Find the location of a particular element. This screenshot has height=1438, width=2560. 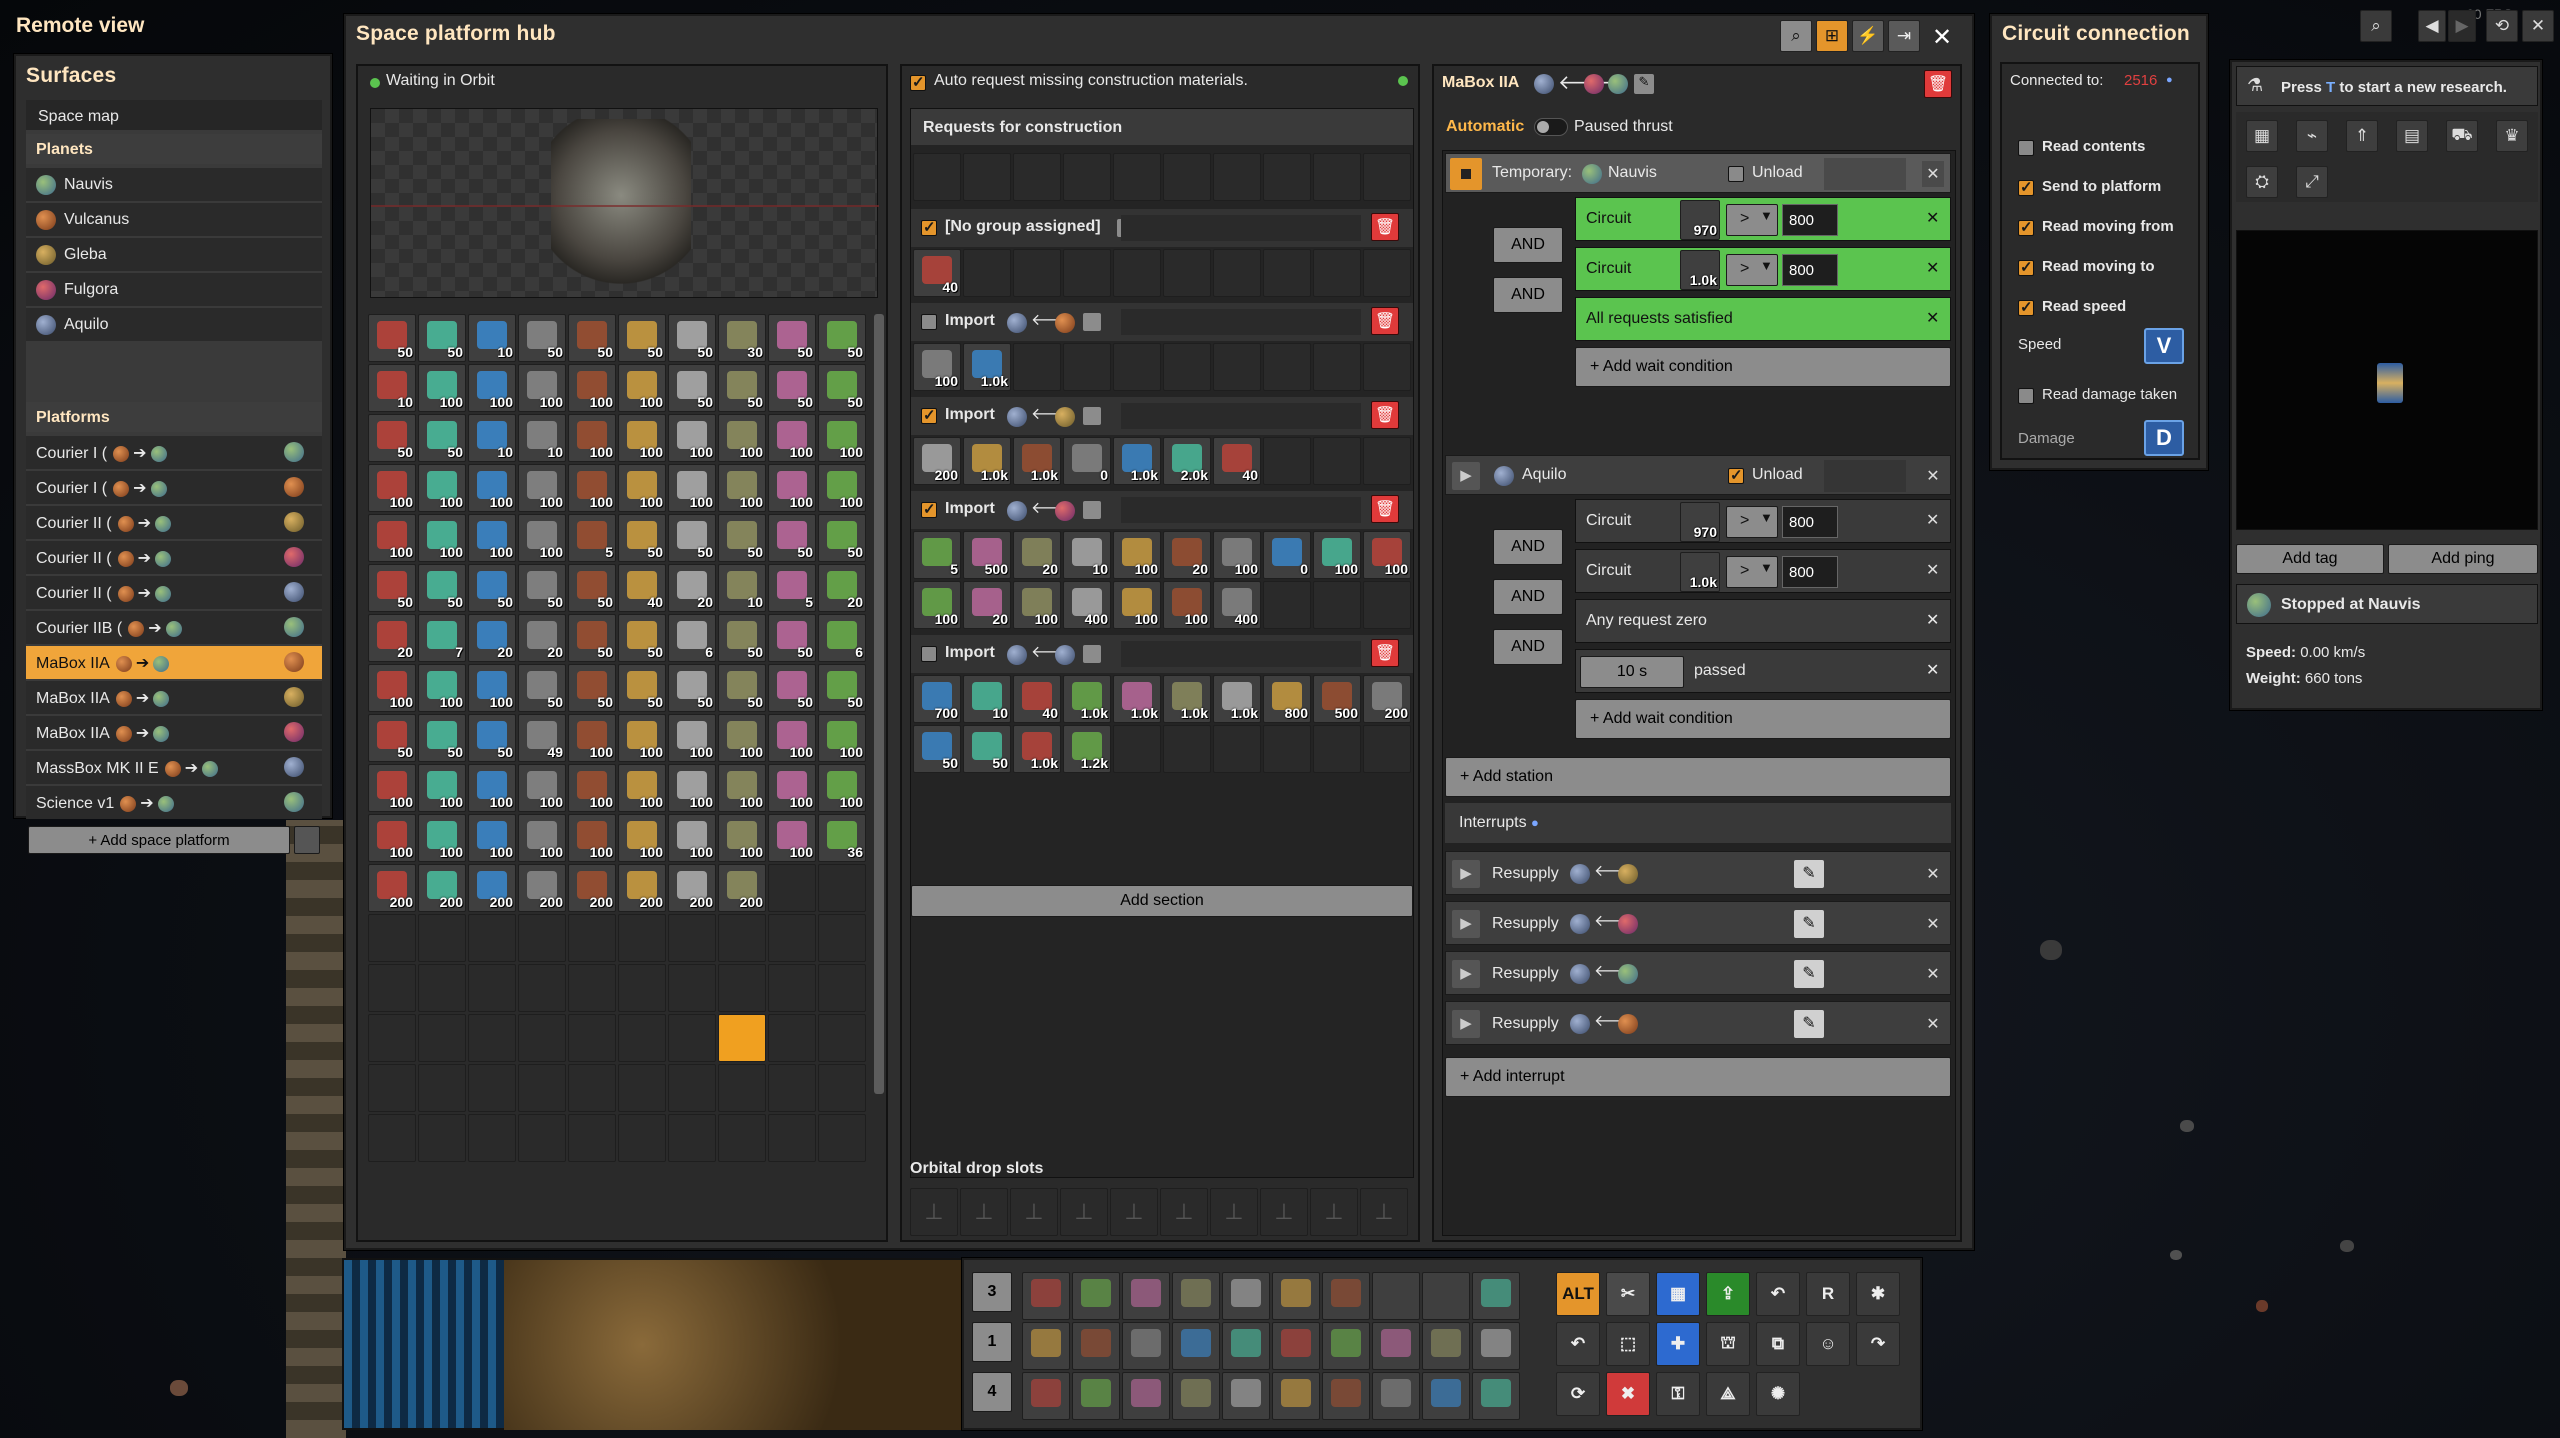

tips-icon: ⛭ is located at coordinates (2262, 182).